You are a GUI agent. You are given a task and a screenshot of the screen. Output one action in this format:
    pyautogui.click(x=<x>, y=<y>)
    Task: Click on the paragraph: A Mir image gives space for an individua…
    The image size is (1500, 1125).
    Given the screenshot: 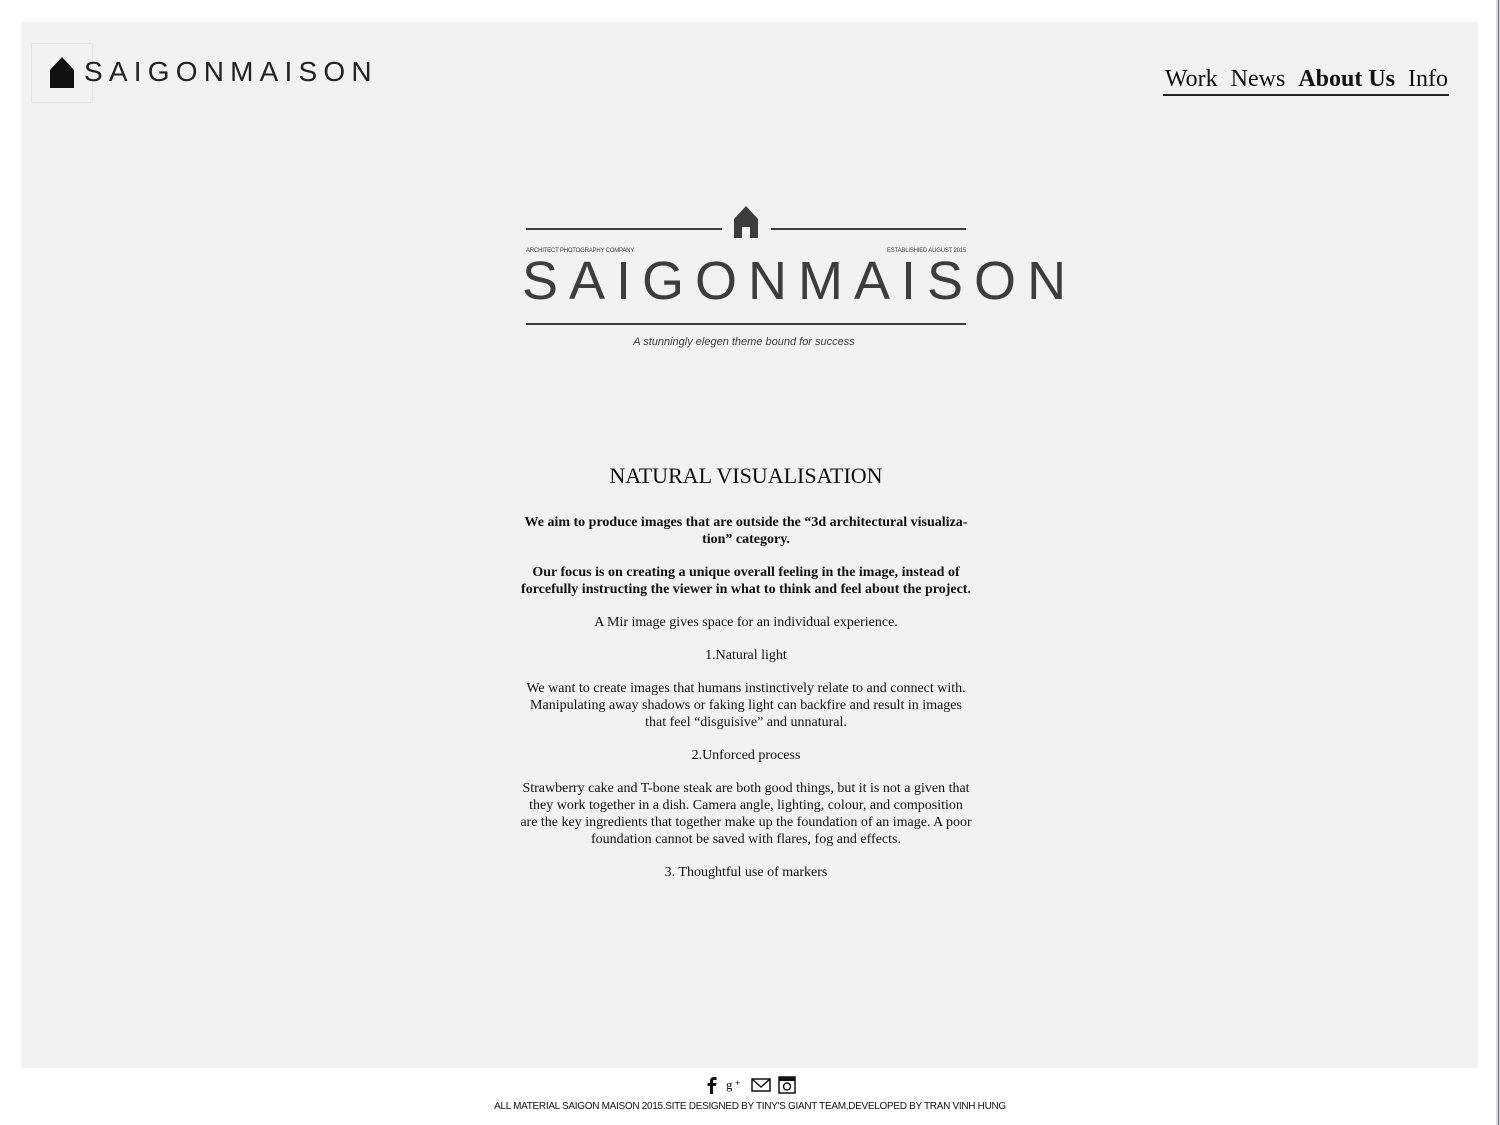 What is the action you would take?
    pyautogui.click(x=746, y=622)
    